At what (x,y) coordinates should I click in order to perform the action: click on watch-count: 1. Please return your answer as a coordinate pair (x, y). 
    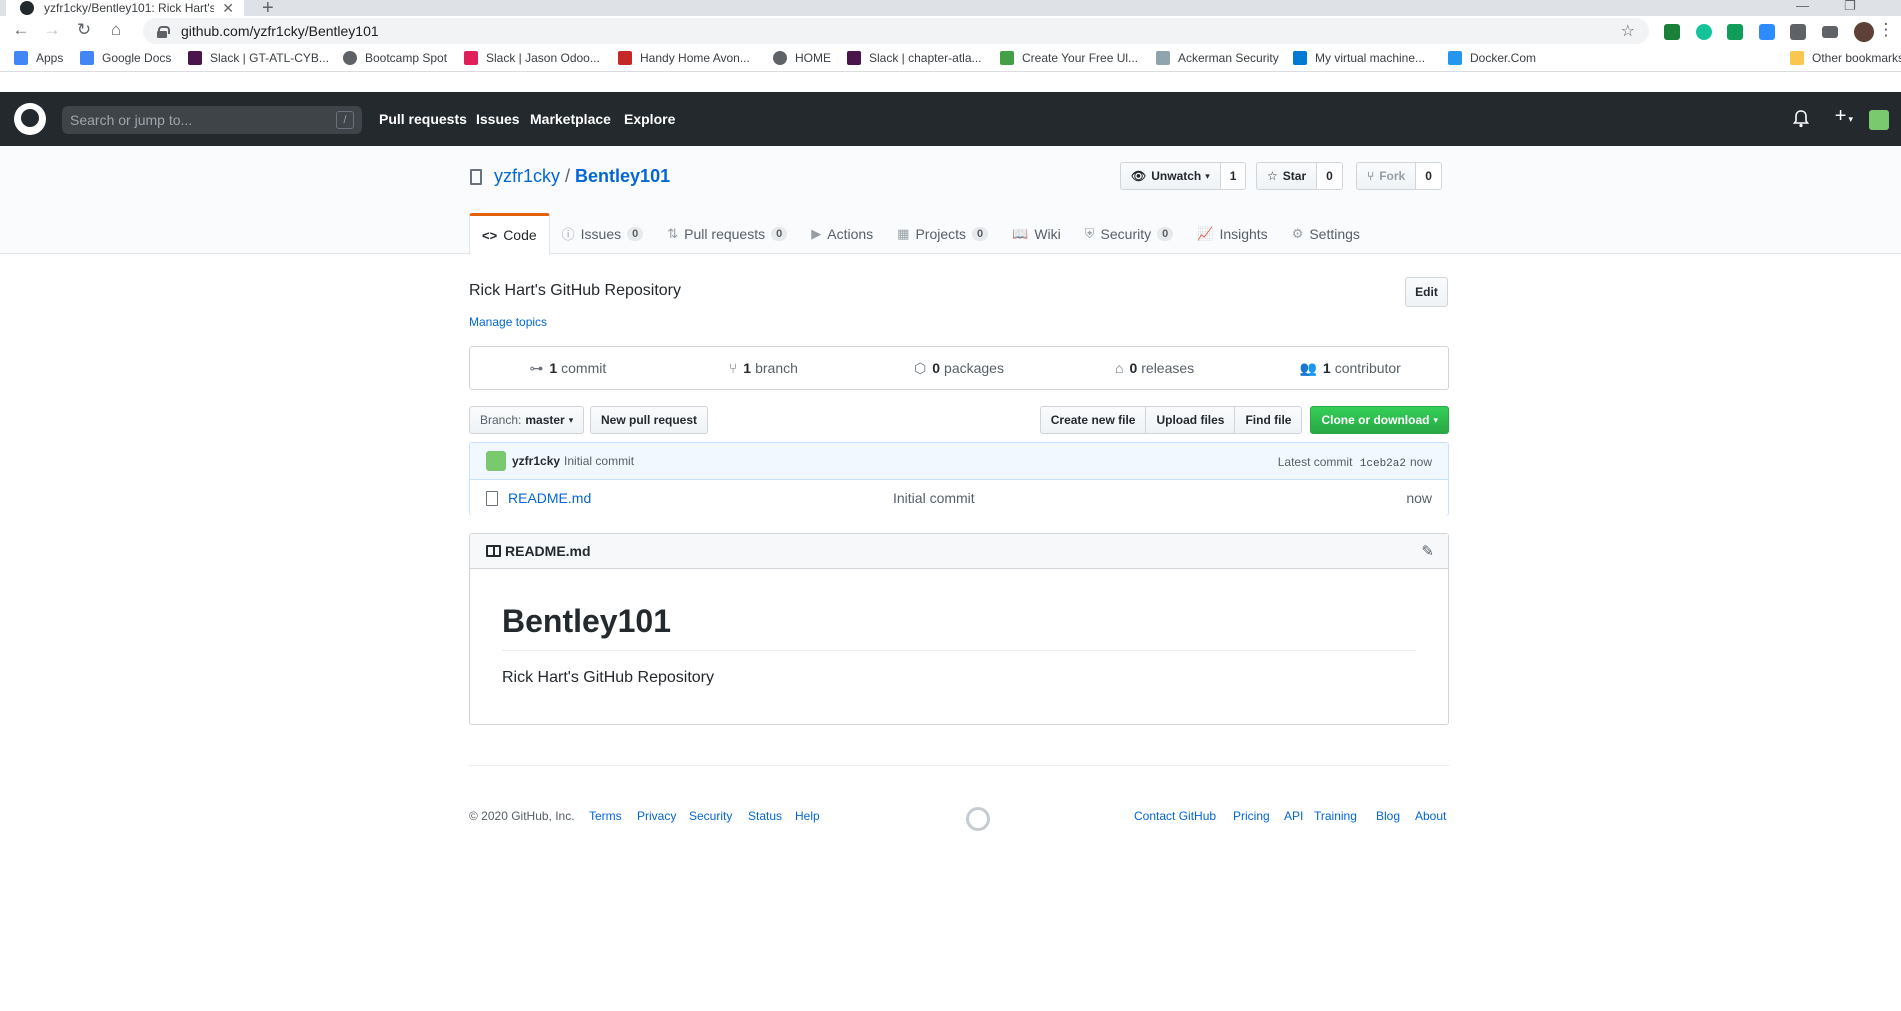
    Looking at the image, I should click on (1233, 176).